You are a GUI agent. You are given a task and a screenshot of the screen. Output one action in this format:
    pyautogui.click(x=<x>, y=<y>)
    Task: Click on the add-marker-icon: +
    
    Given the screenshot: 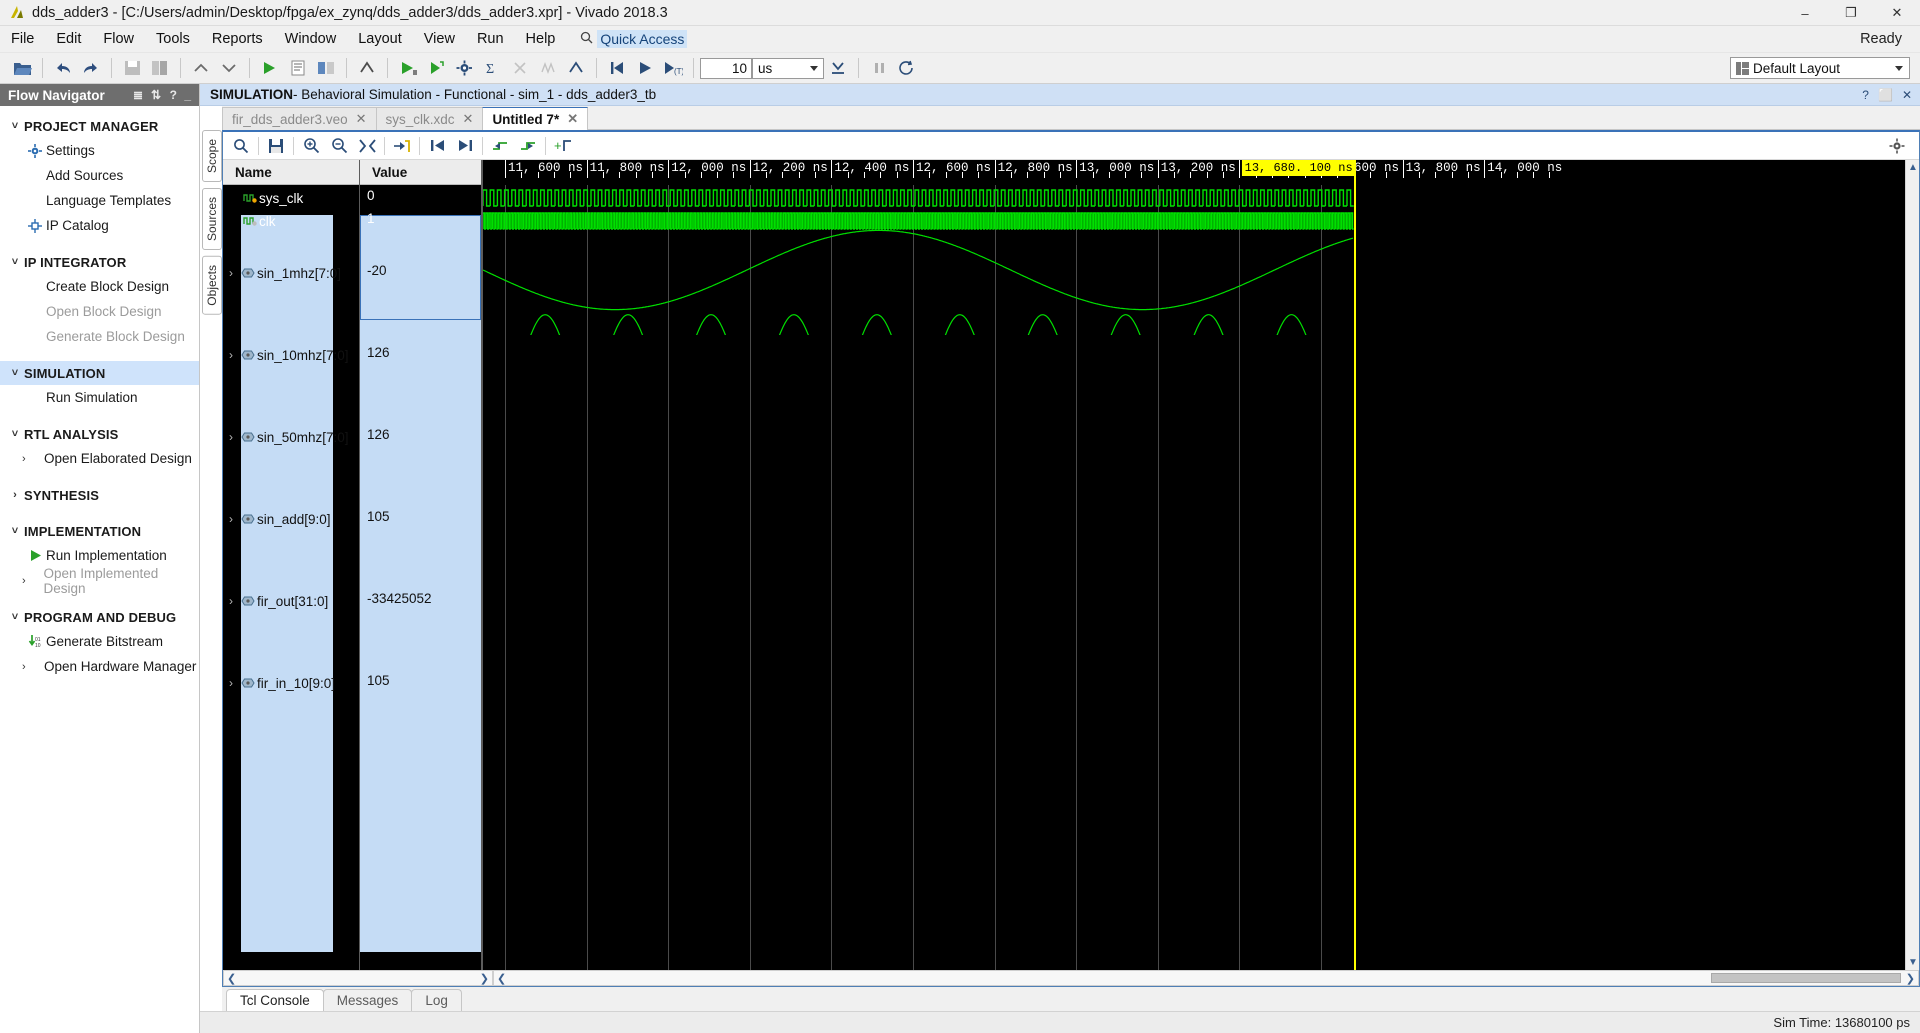 What is the action you would take?
    pyautogui.click(x=563, y=146)
    